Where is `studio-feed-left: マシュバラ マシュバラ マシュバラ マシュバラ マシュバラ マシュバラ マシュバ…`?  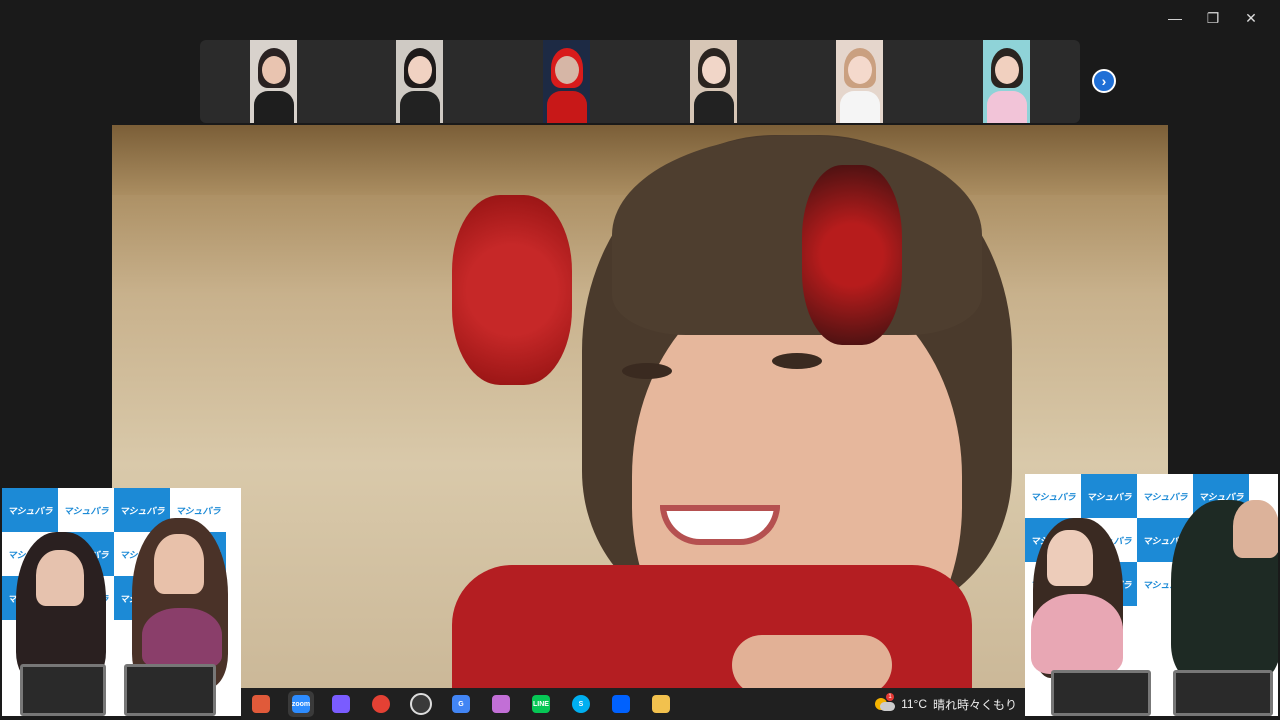 studio-feed-left: マシュバラ マシュバラ マシュバラ マシュバラ マシュバラ マシュバラ マシュバ… is located at coordinates (121, 602).